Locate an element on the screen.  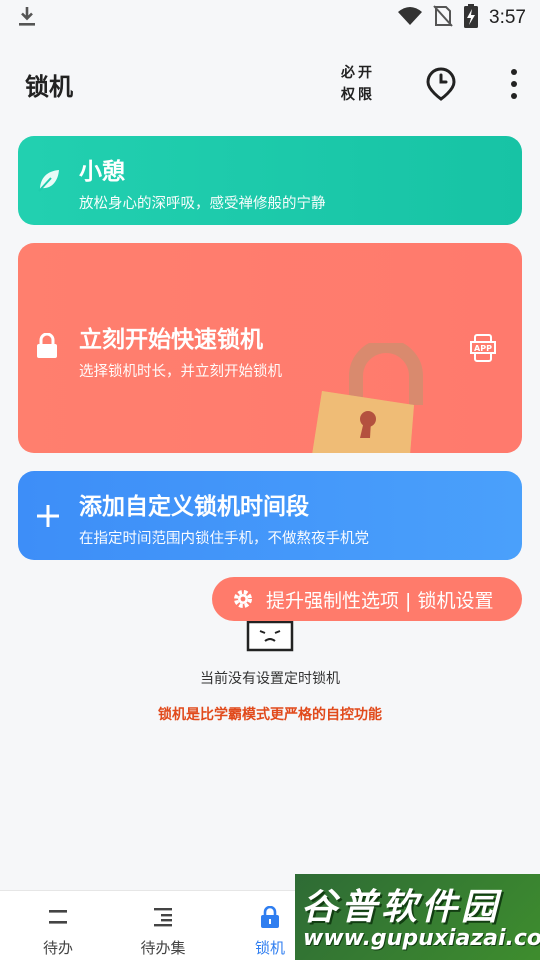
custom-lock-card: 添加自定义锁机时间段 在指定时间范围内锁住手机，不做熬夜手机党 is located at coordinates (270, 515).